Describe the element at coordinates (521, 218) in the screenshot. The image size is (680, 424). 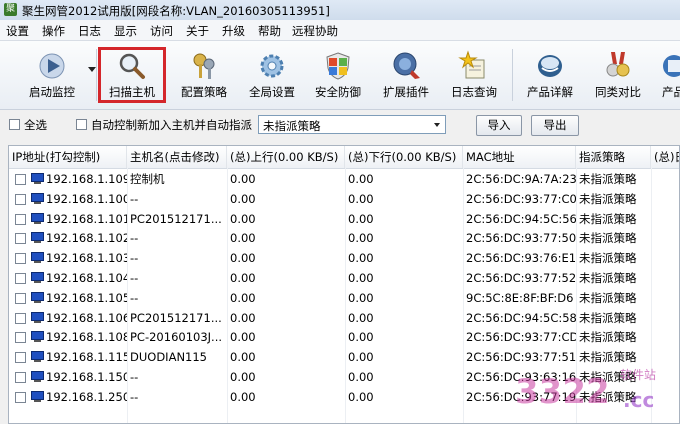
I see `cell-mac: 2C:56:DC:94:5C:56` at that location.